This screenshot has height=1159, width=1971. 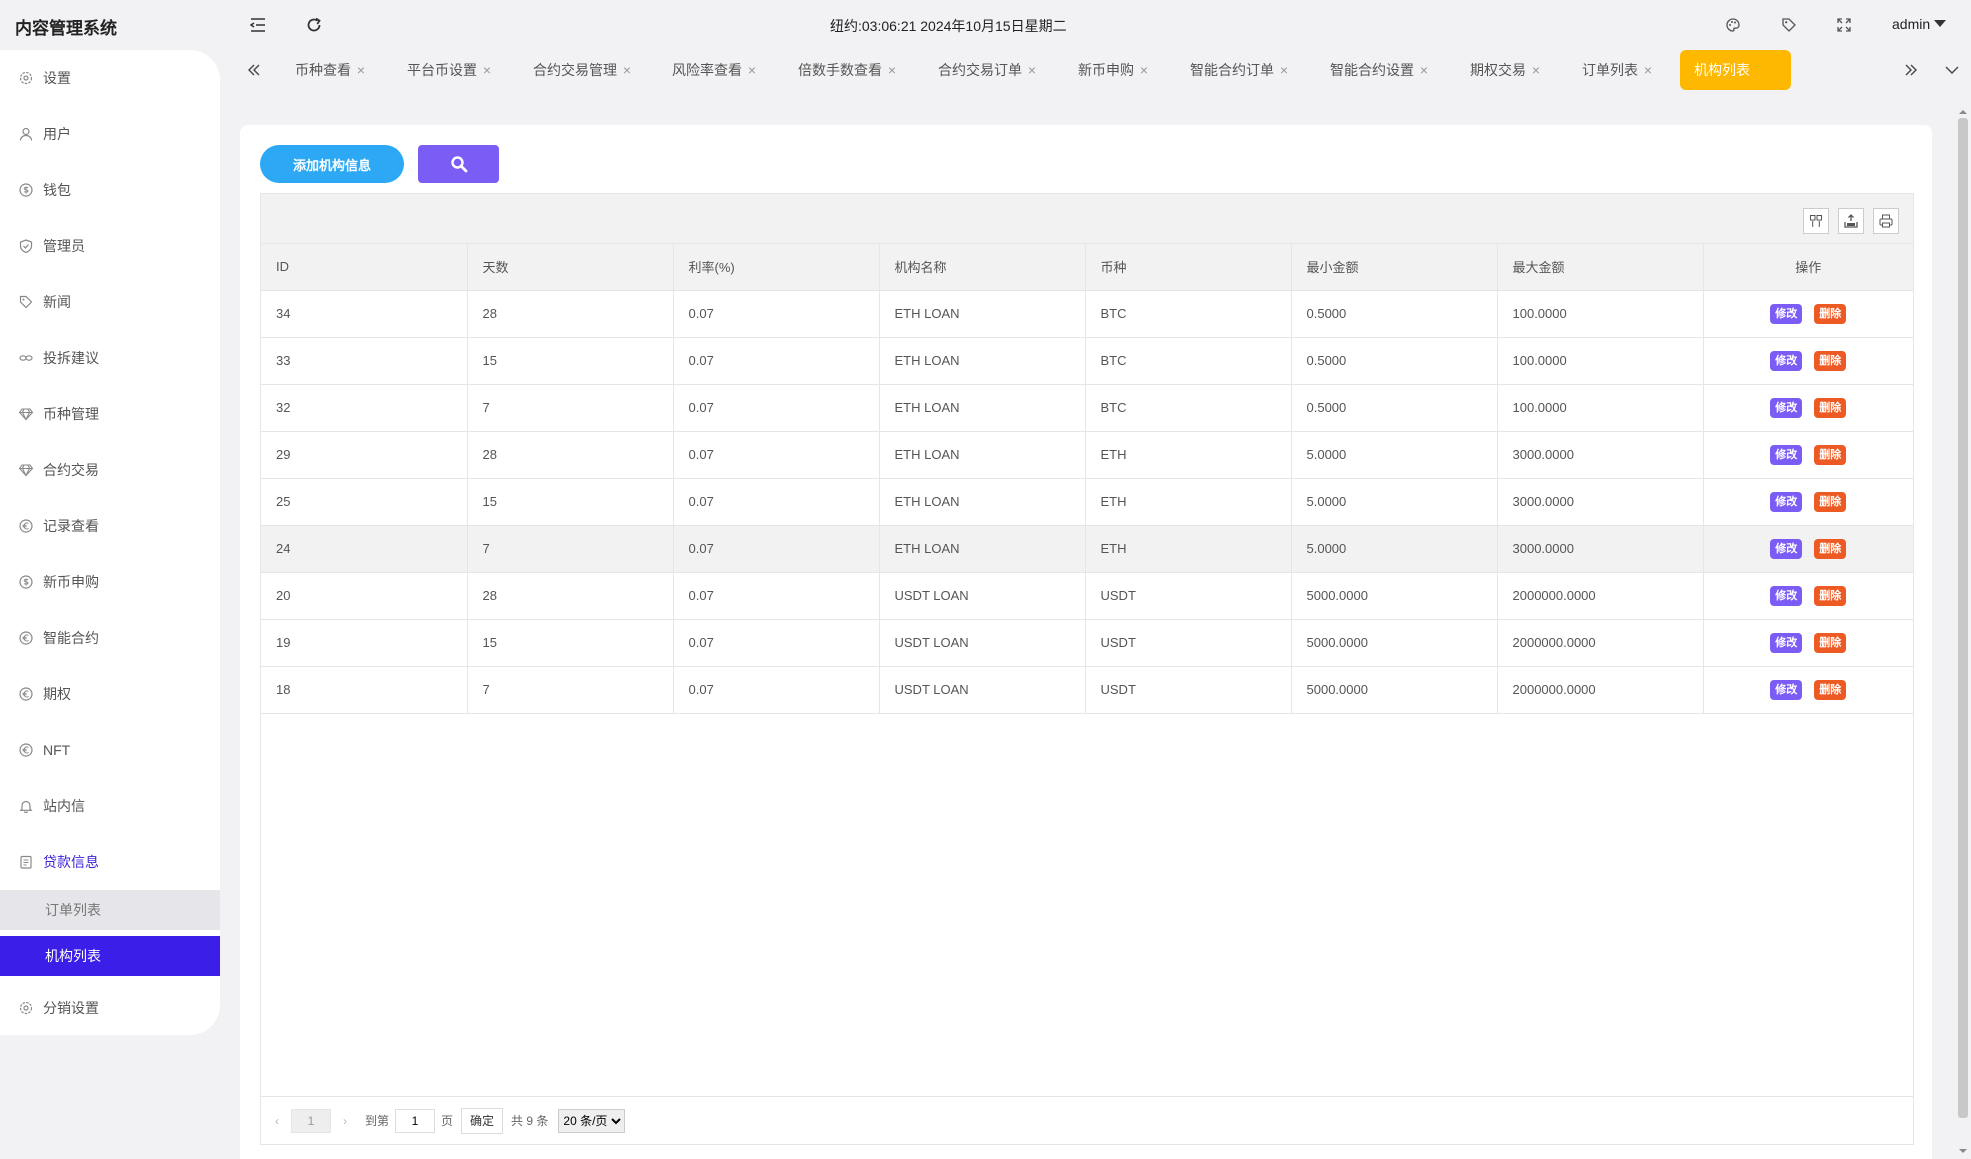 I want to click on palette-icon, so click(x=1733, y=25).